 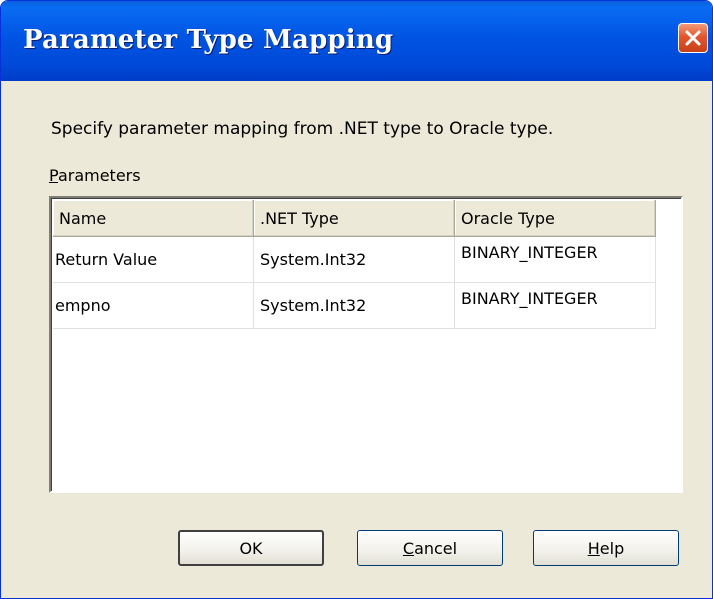 I want to click on ok-button-label: OK, so click(x=251, y=548).